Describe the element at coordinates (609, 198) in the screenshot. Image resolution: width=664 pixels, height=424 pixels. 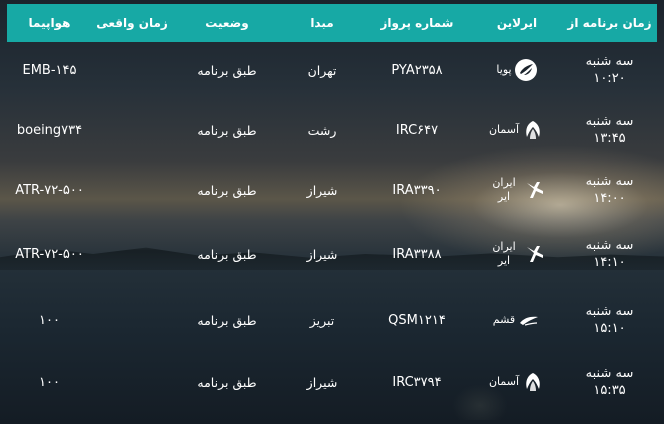
I see `scheduled-time: ۱۴:۰۰` at that location.